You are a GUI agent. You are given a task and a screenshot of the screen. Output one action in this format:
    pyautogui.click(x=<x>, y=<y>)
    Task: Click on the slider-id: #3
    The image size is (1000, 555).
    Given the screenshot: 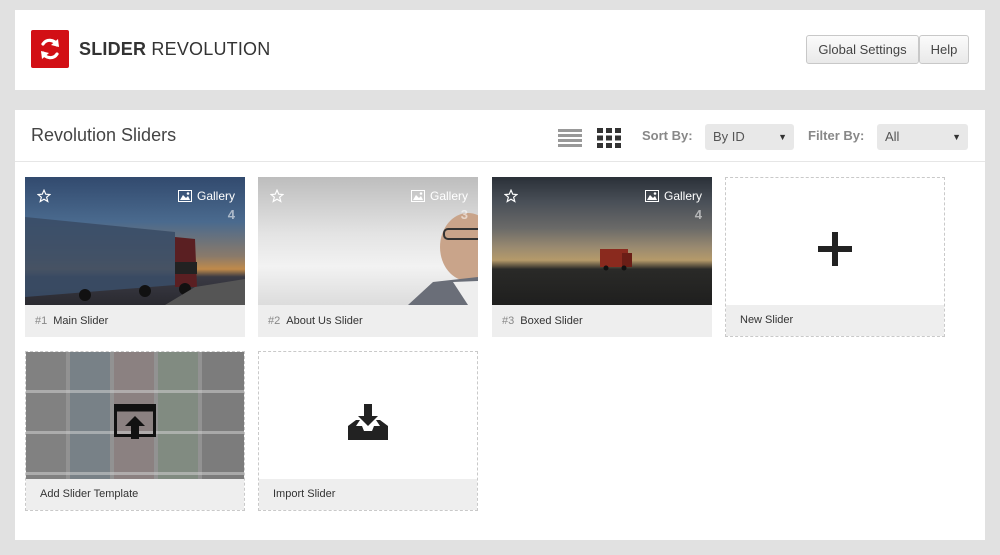 What is the action you would take?
    pyautogui.click(x=508, y=321)
    